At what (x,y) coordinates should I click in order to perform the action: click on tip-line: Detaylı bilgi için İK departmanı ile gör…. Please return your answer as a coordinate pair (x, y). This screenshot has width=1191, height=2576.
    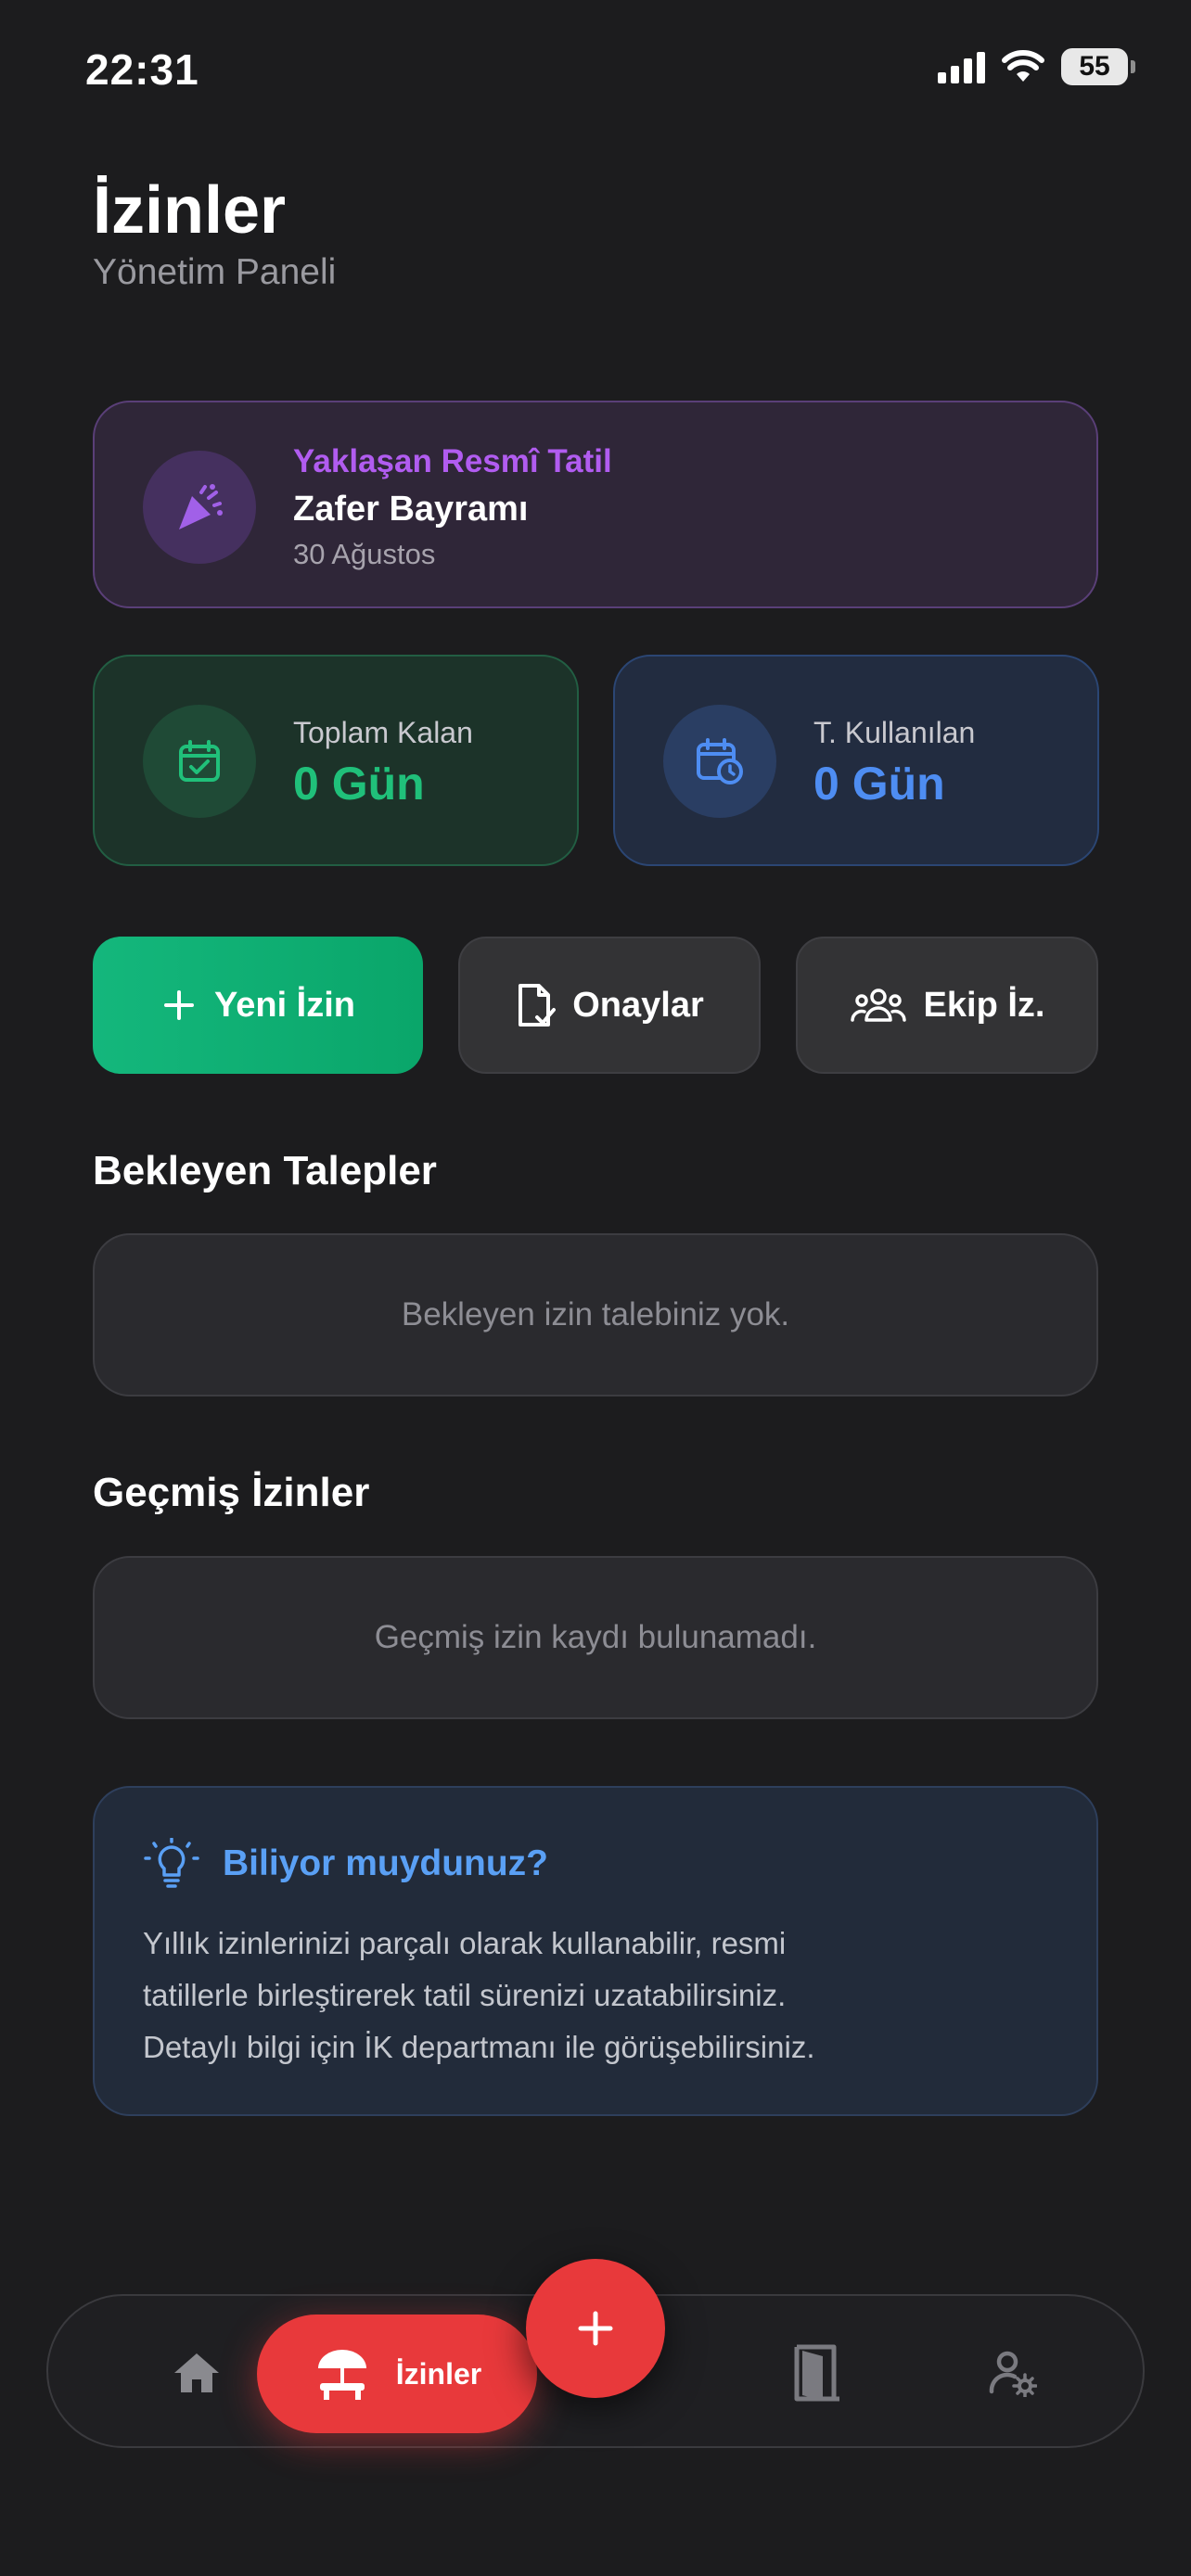
    Looking at the image, I should click on (479, 2047).